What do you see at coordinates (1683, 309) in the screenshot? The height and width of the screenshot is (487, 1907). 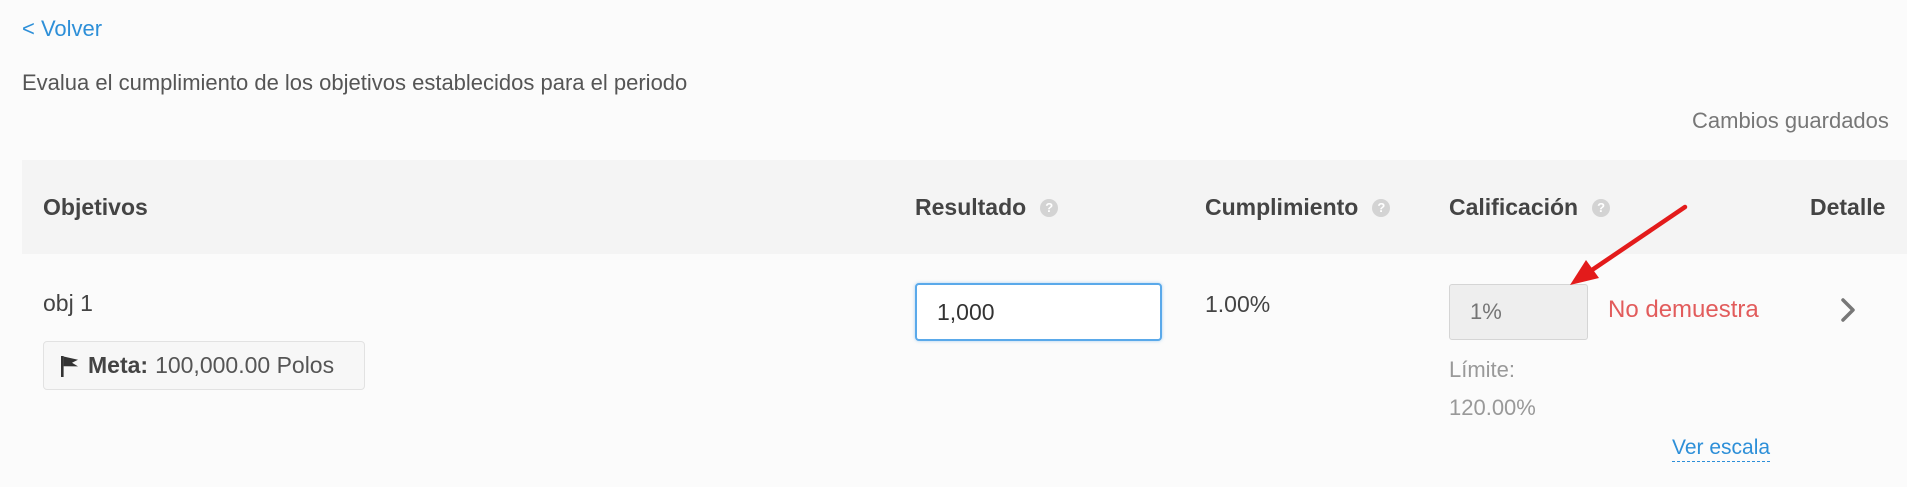 I see `rating-status: No demuestra` at bounding box center [1683, 309].